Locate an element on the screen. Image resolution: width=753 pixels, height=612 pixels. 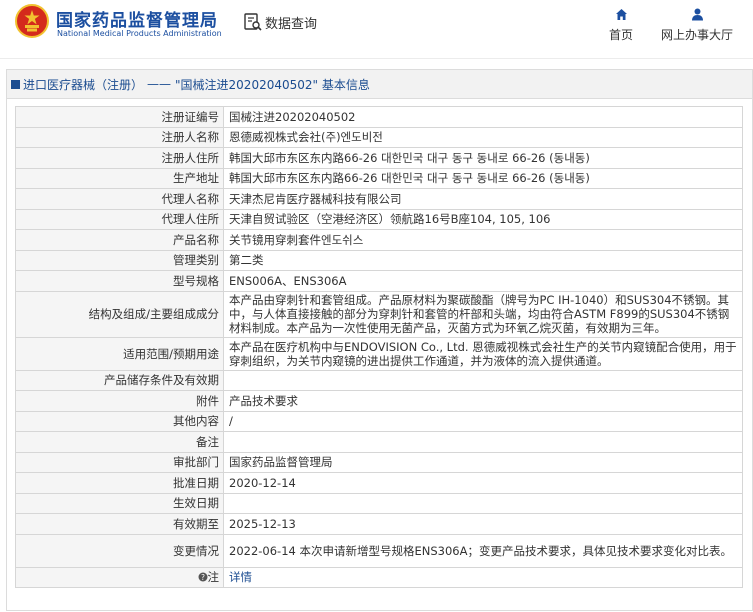
field-value: 国械注进20202040502 is located at coordinates (483, 117).